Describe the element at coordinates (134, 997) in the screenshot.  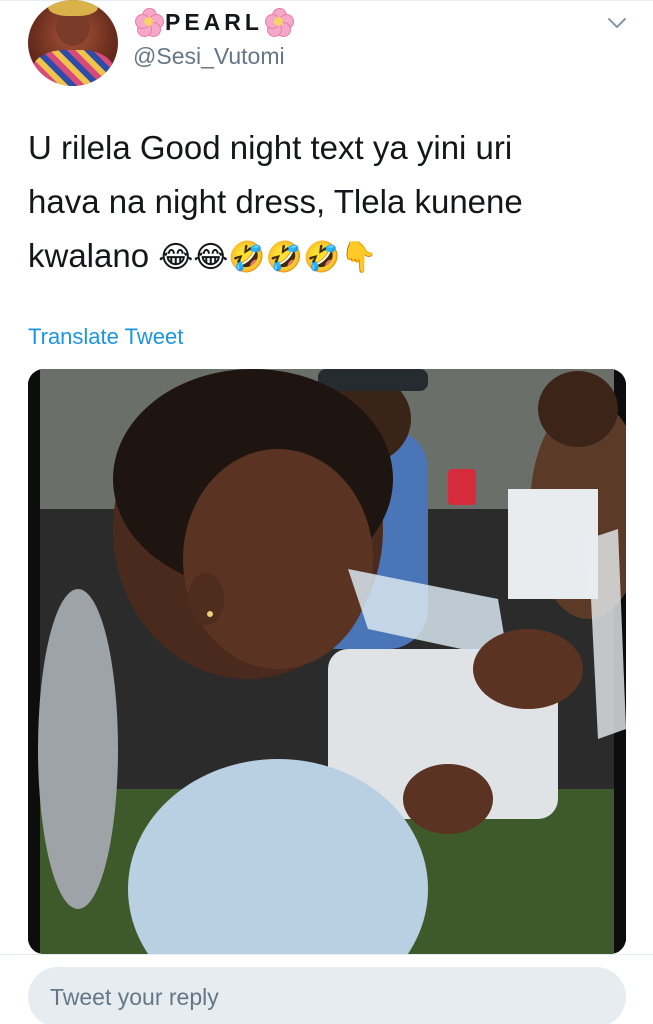
I see `reply-placeholder: Tweet your reply` at that location.